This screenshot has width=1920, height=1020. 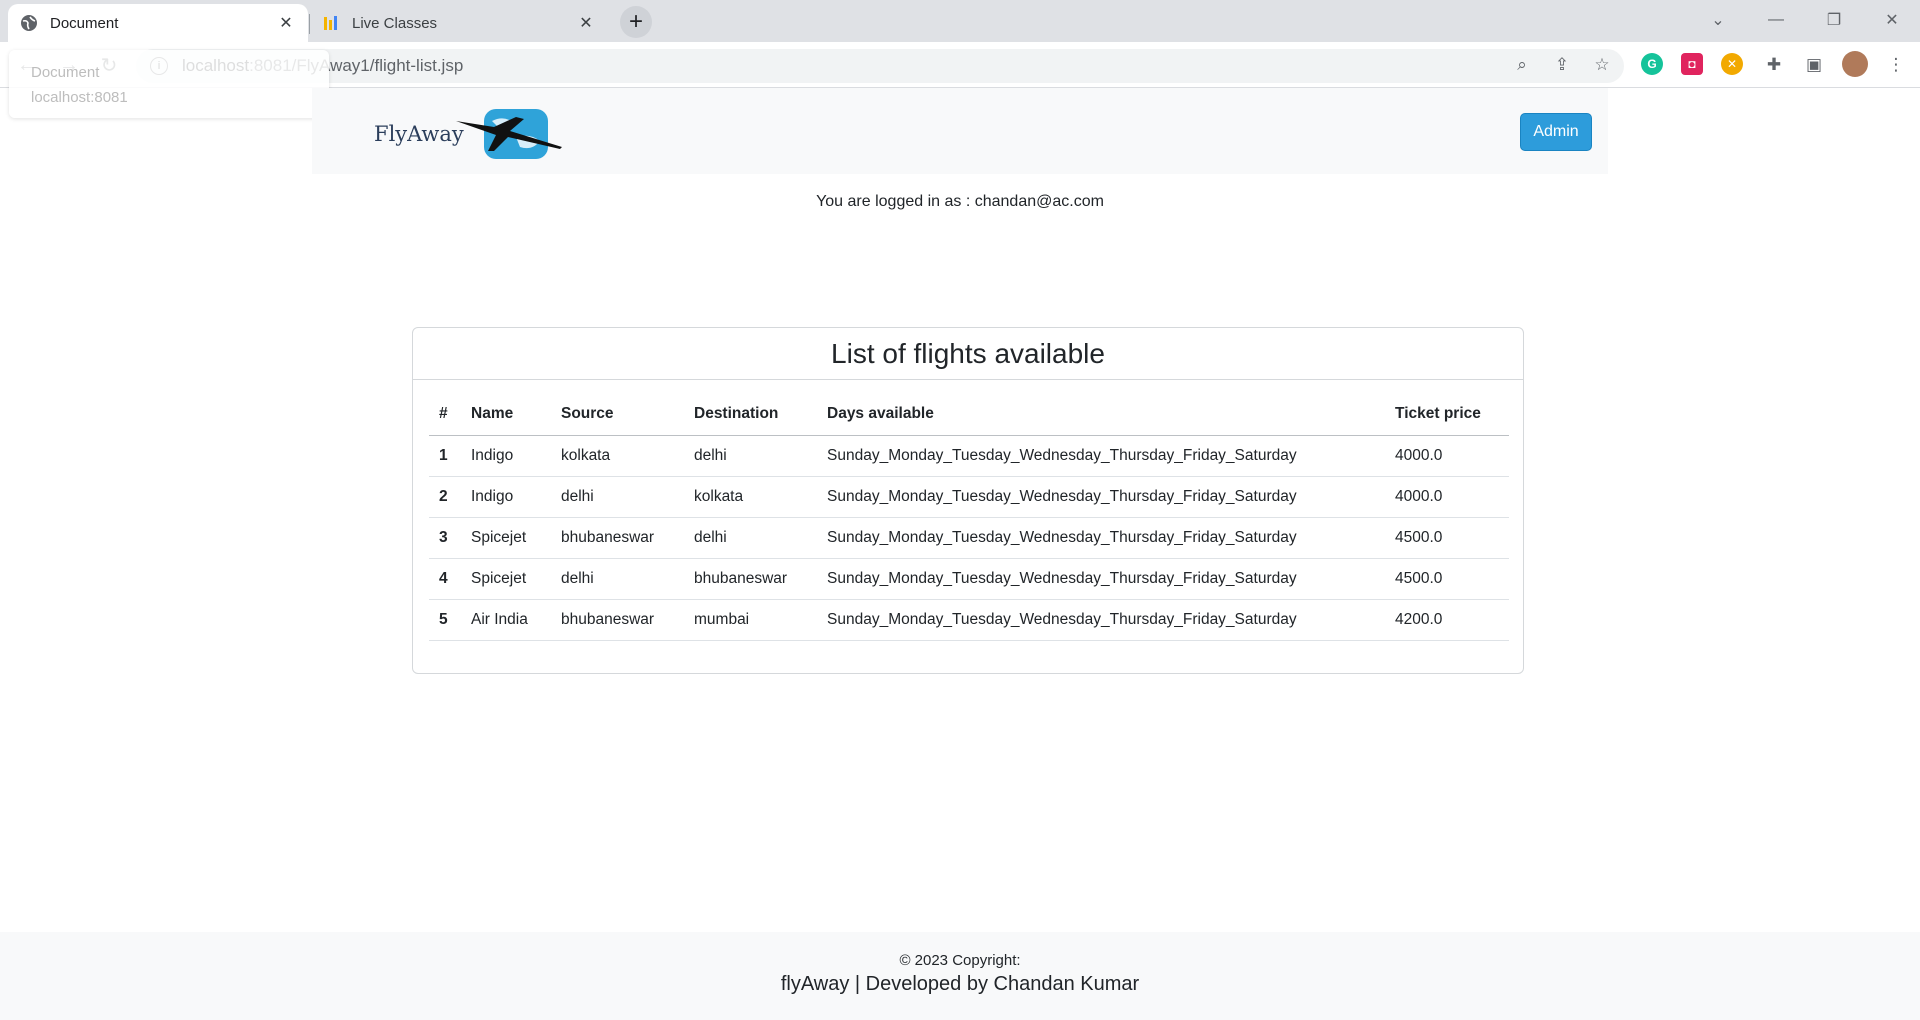 I want to click on cell-destination: bhubaneswar, so click(x=750, y=579).